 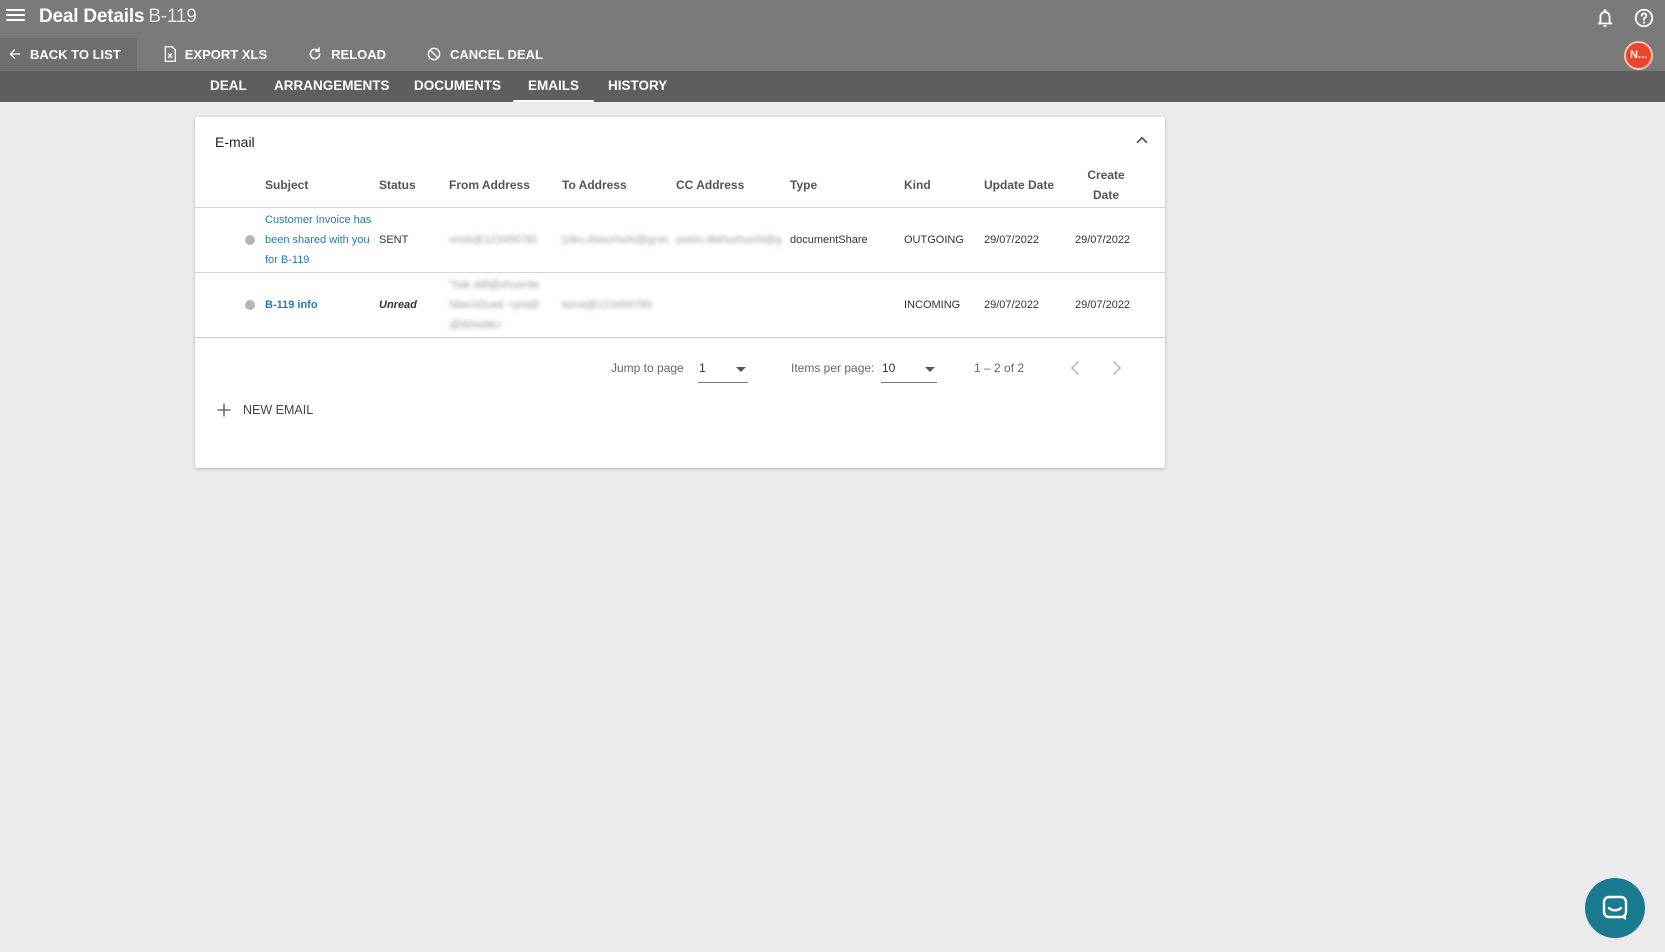 What do you see at coordinates (909, 370) in the screenshot?
I see `items-per-page-select: 10` at bounding box center [909, 370].